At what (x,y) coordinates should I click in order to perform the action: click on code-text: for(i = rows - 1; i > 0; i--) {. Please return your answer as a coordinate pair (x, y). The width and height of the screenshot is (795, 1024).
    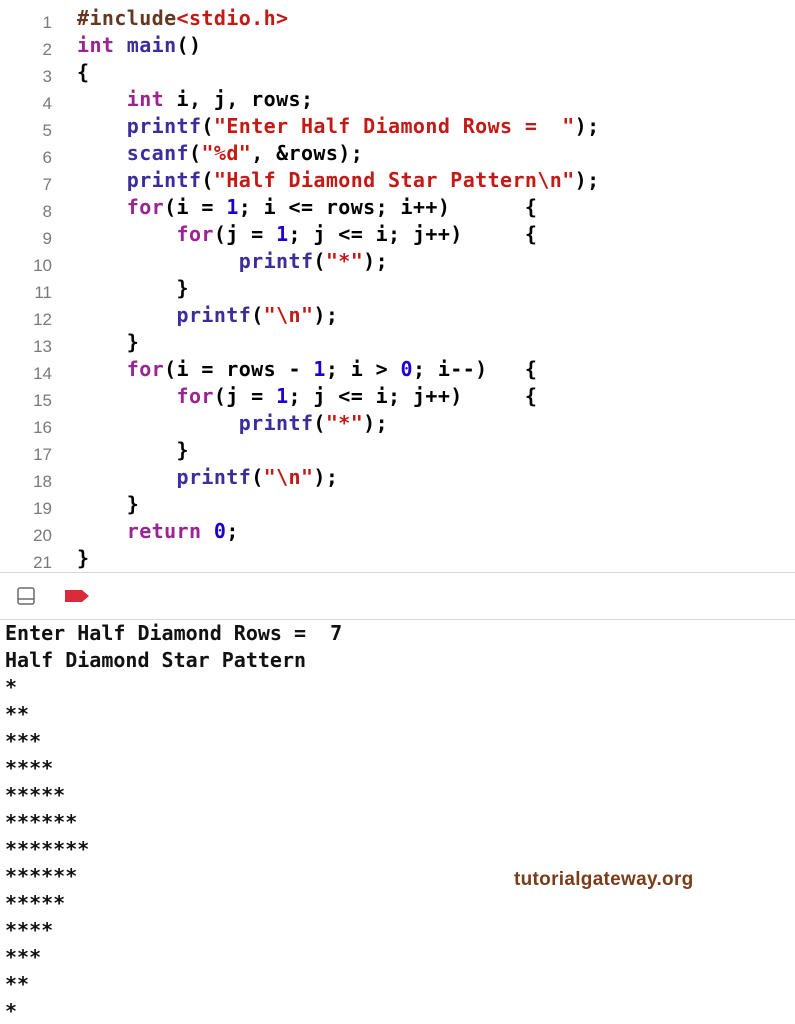
    Looking at the image, I should click on (307, 369).